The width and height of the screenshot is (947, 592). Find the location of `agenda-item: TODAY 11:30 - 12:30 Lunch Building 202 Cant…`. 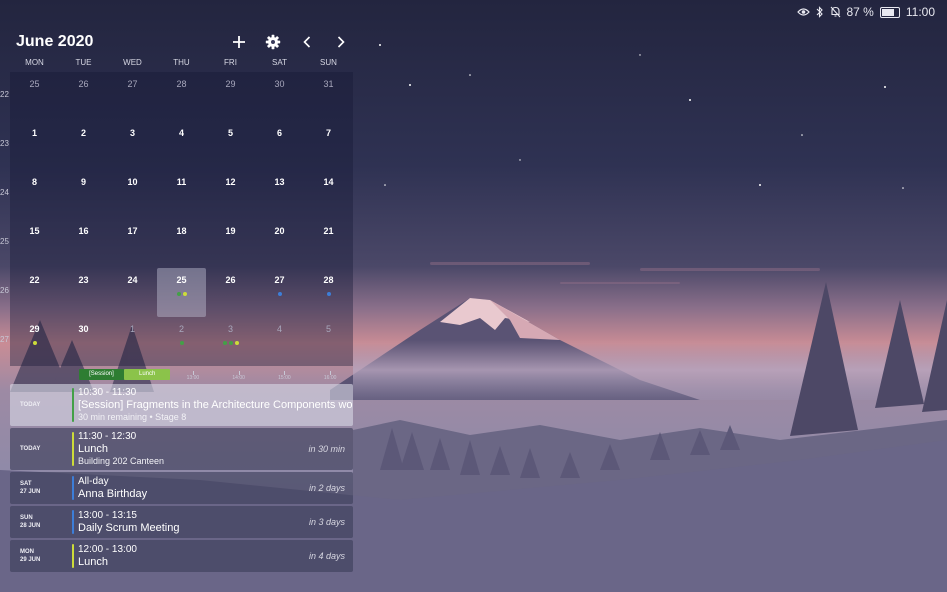

agenda-item: TODAY 11:30 - 12:30 Lunch Building 202 Cant… is located at coordinates (181, 449).